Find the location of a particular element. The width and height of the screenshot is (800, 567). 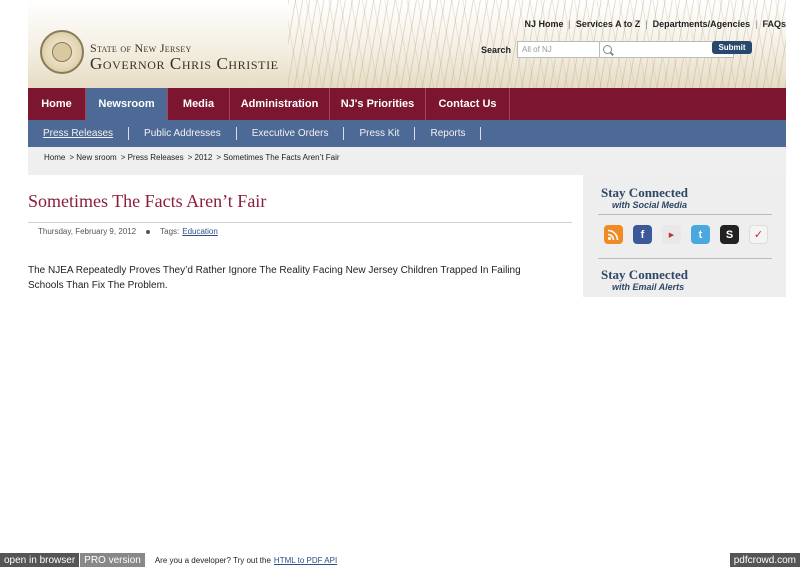

tags-label: Tags: is located at coordinates (170, 231).